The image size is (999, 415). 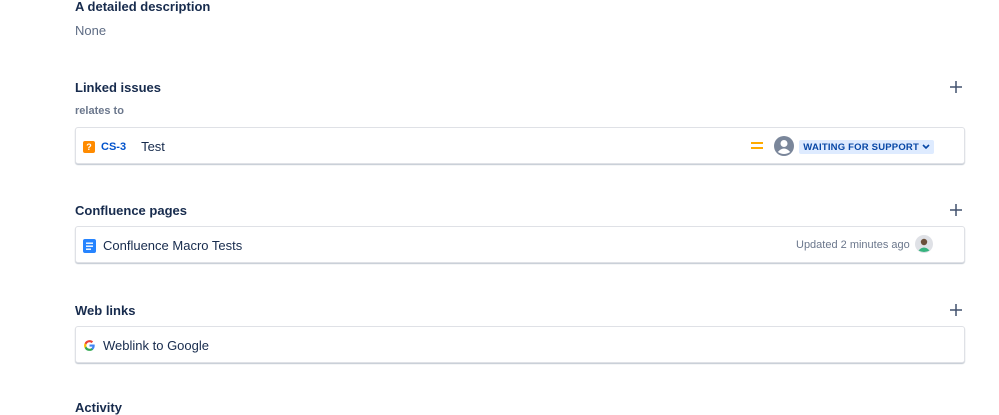 I want to click on add-linked-issue-button, so click(x=956, y=87).